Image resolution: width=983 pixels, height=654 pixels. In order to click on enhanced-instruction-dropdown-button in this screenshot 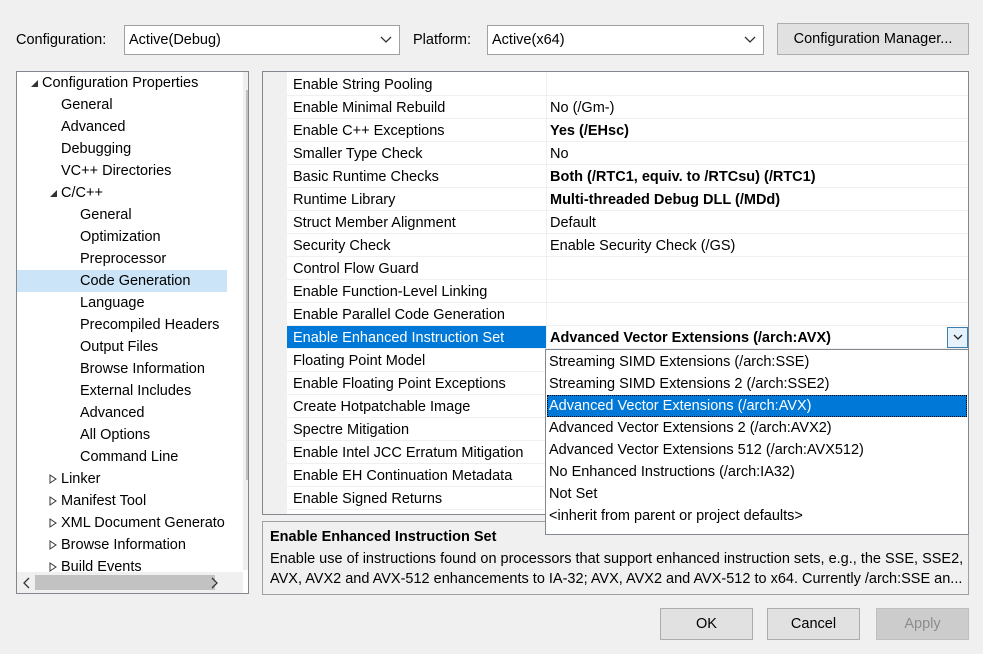, I will do `click(957, 337)`.